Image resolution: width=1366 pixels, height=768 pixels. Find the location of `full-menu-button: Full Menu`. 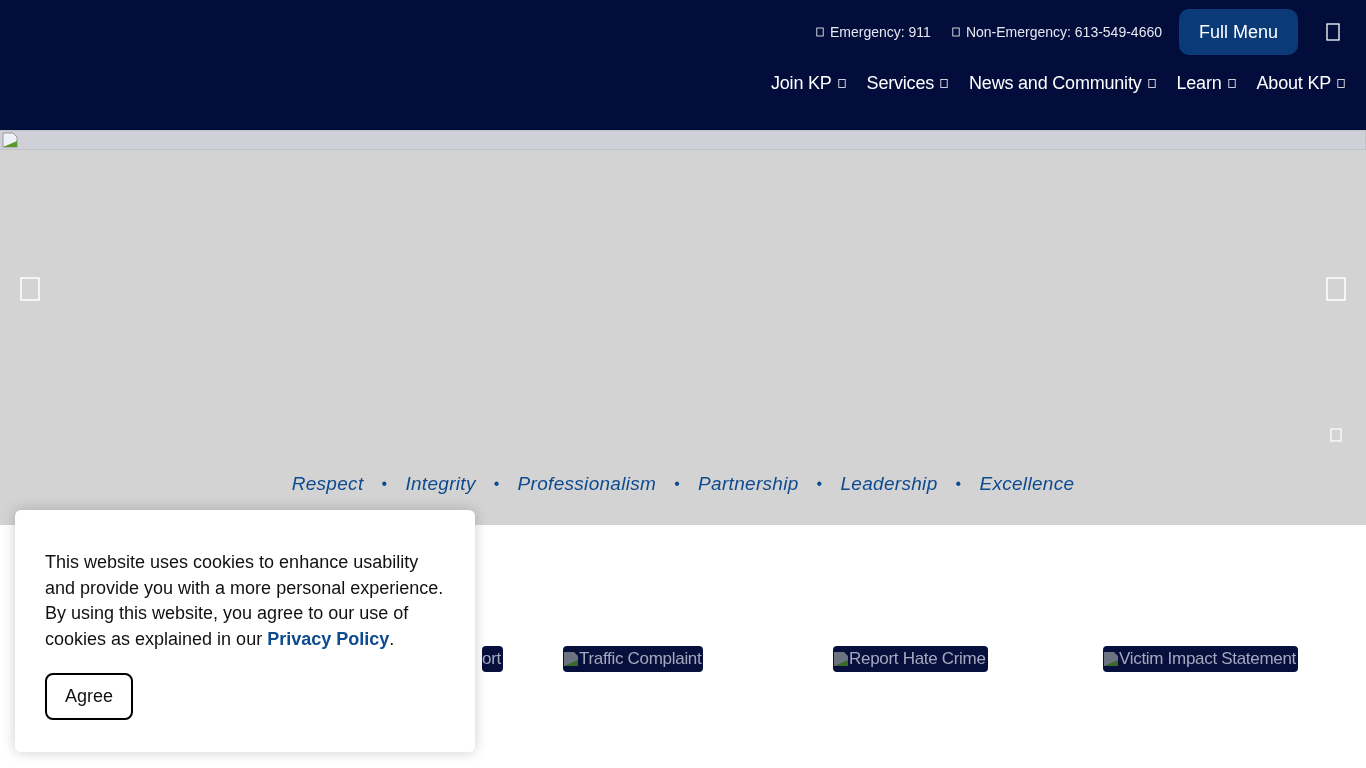

full-menu-button: Full Menu is located at coordinates (1238, 32).